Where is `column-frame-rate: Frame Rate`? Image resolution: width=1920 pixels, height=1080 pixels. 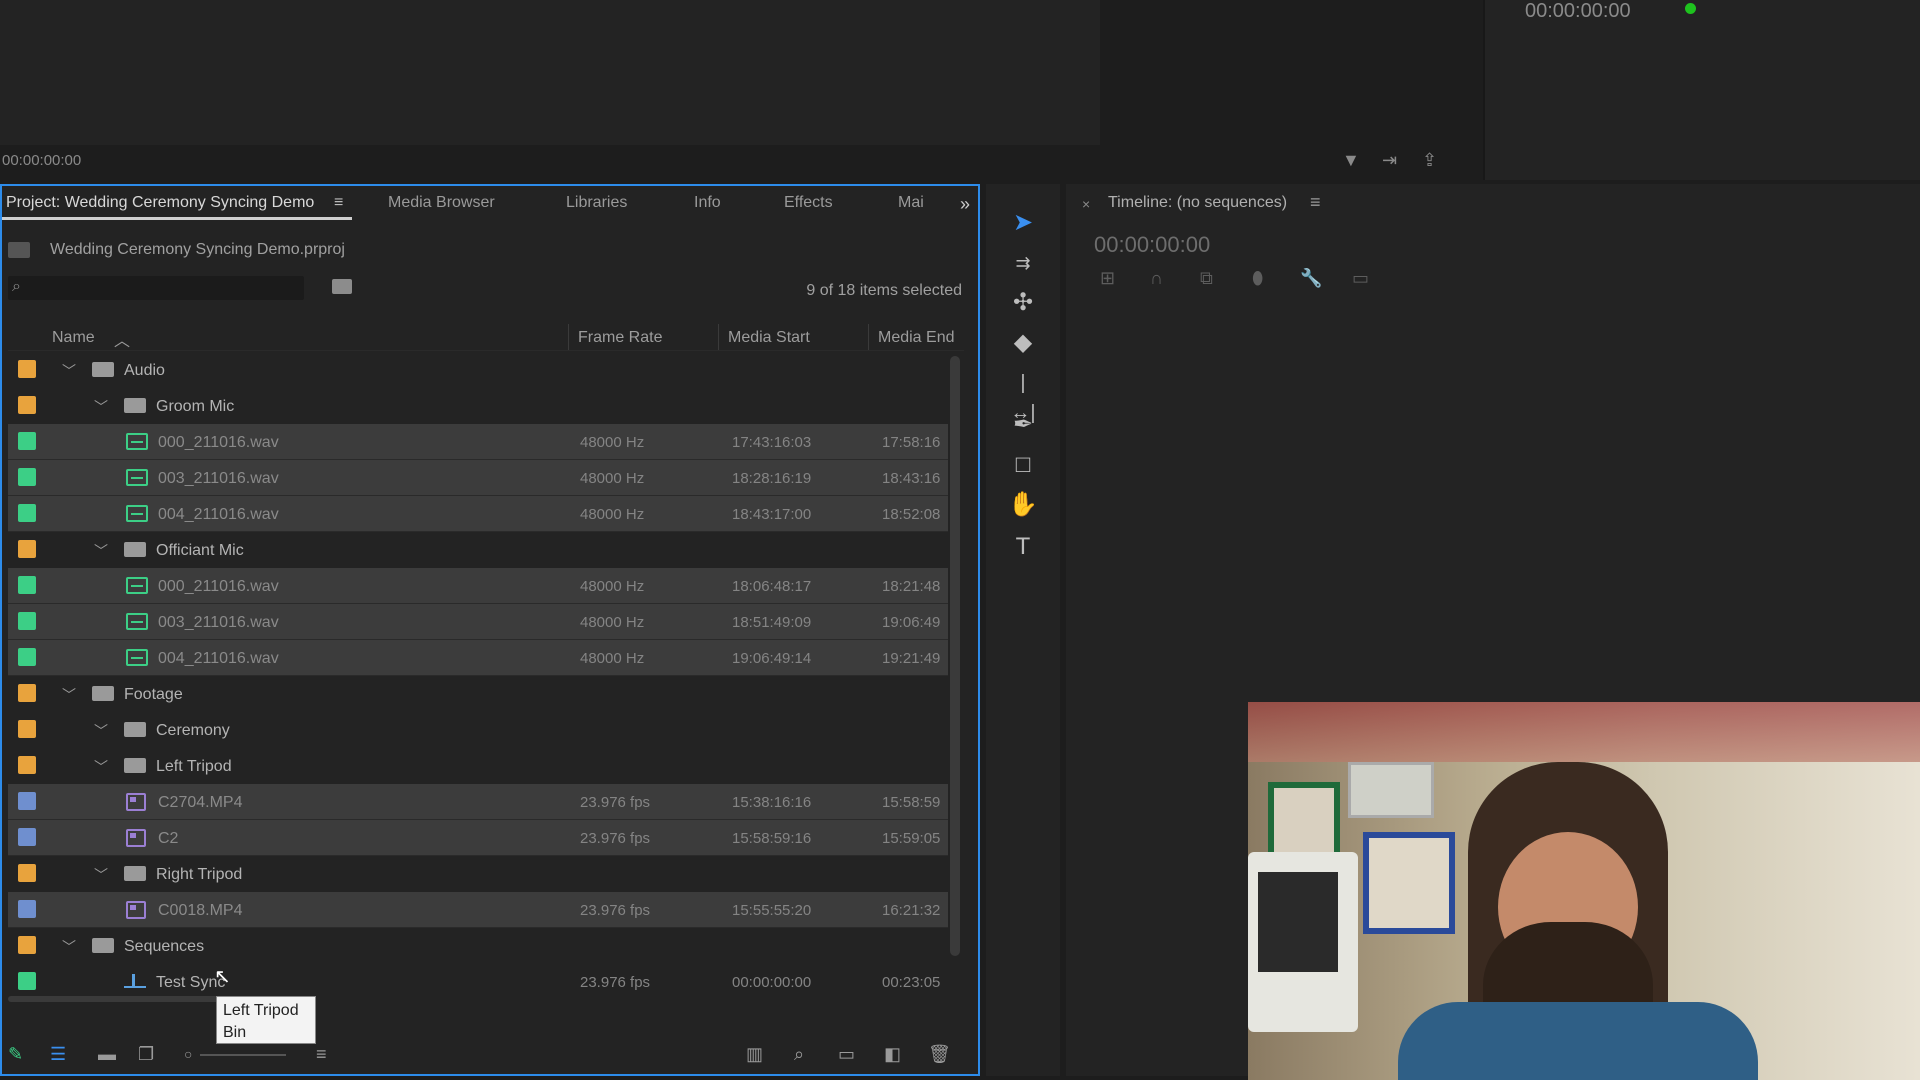 column-frame-rate: Frame Rate is located at coordinates (620, 338).